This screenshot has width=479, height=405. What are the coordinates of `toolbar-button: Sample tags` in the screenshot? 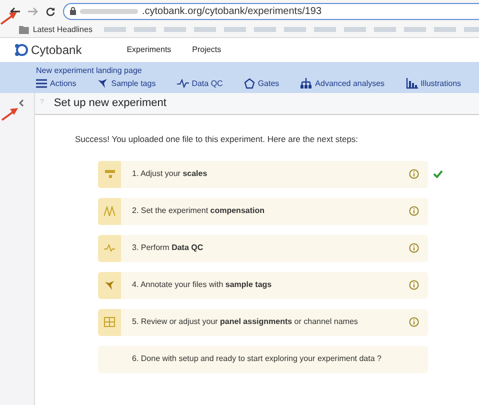 It's located at (126, 84).